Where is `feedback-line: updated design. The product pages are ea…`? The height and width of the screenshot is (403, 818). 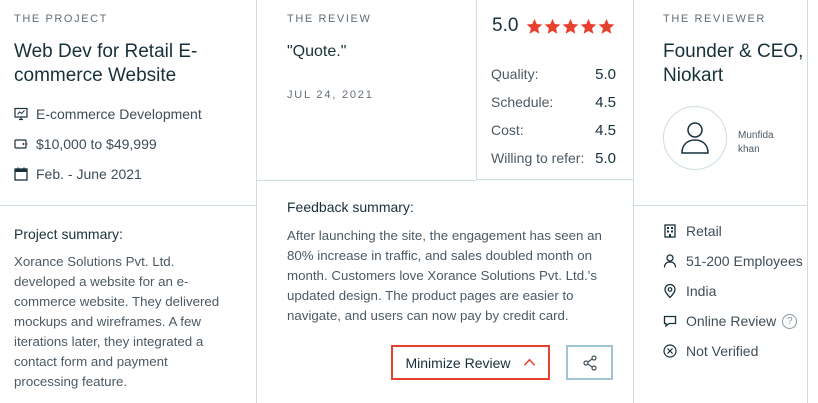 feedback-line: updated design. The product pages are ea… is located at coordinates (430, 295).